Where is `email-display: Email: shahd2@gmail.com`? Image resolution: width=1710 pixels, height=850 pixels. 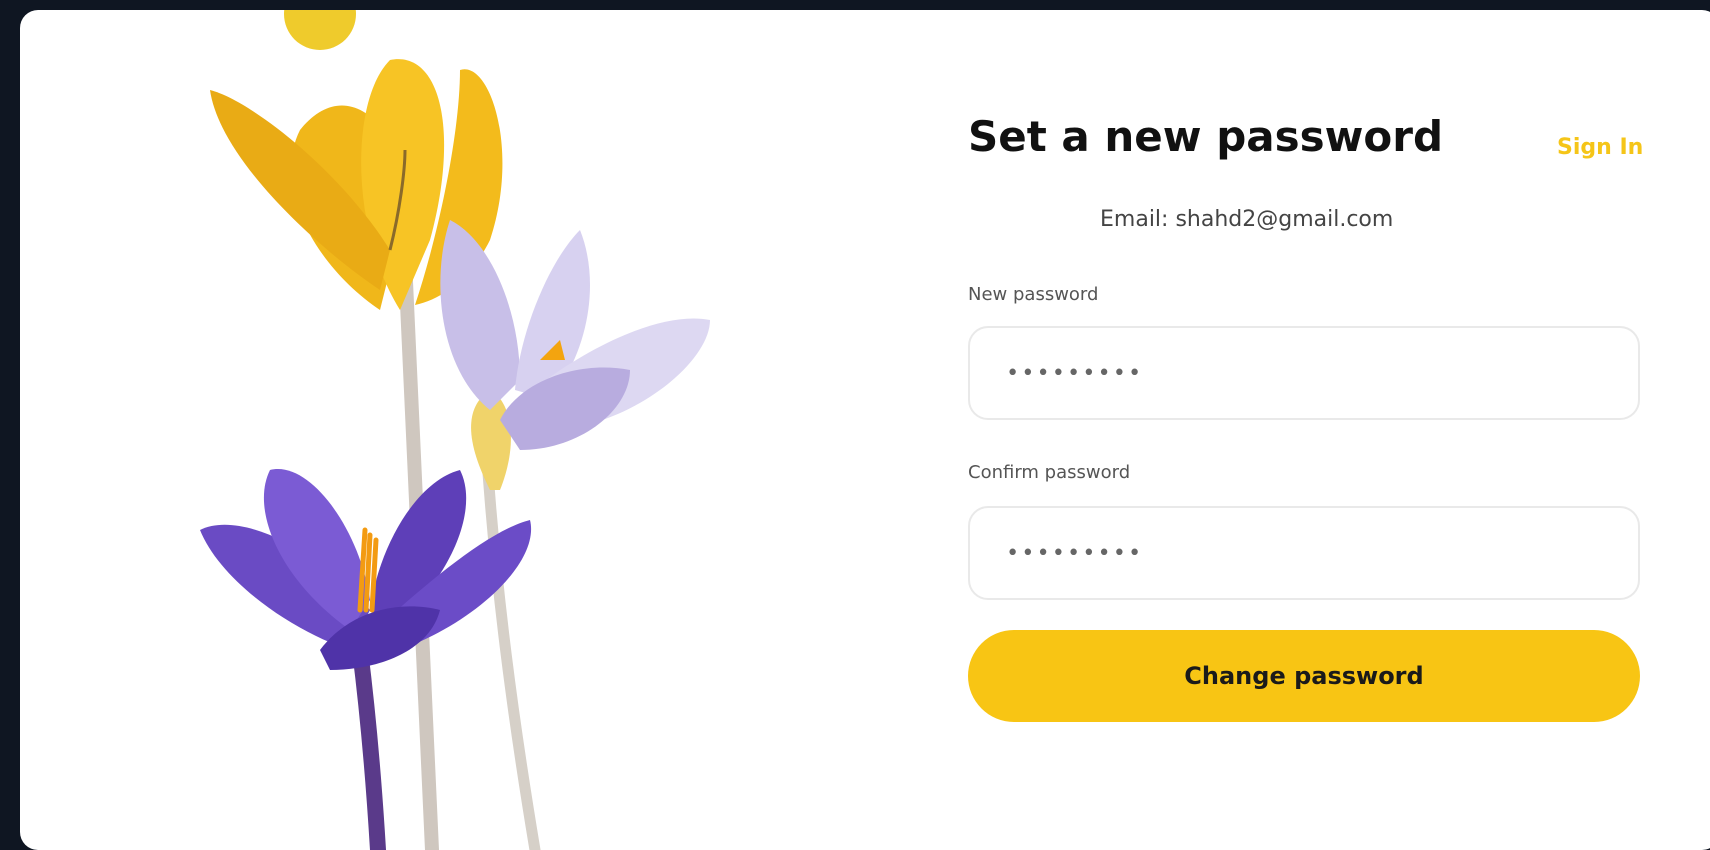
email-display: Email: shahd2@gmail.com is located at coordinates (1247, 219).